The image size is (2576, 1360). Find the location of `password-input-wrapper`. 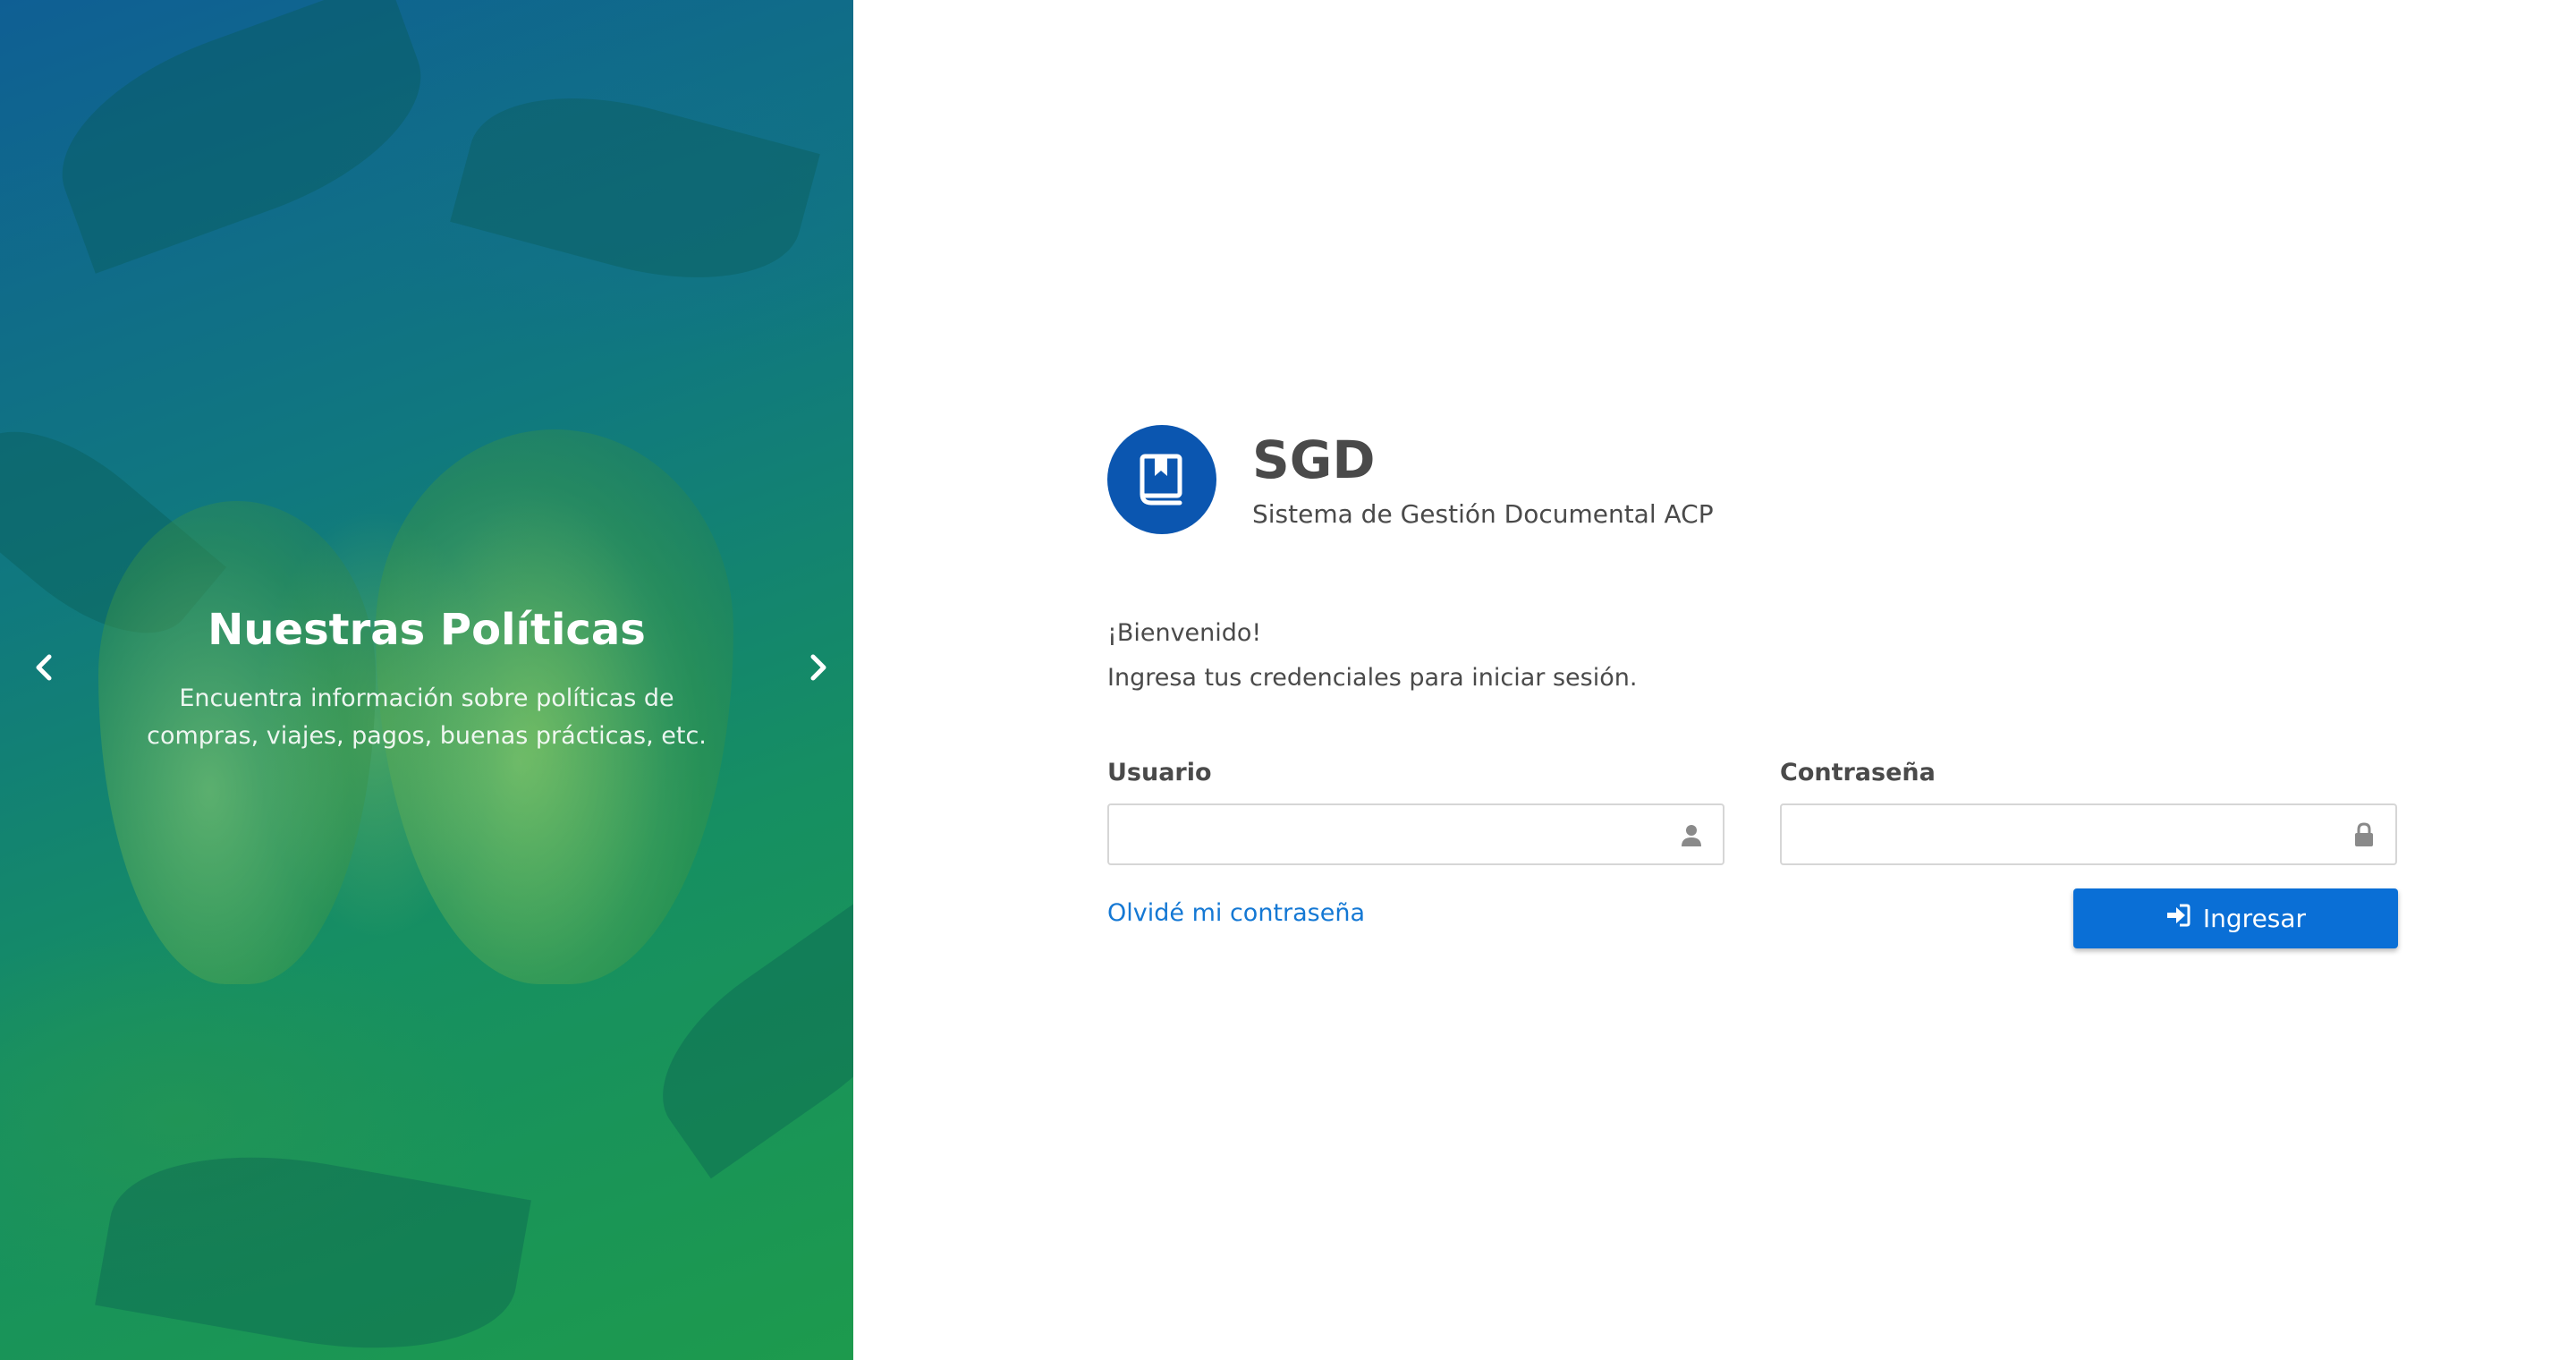

password-input-wrapper is located at coordinates (2088, 834).